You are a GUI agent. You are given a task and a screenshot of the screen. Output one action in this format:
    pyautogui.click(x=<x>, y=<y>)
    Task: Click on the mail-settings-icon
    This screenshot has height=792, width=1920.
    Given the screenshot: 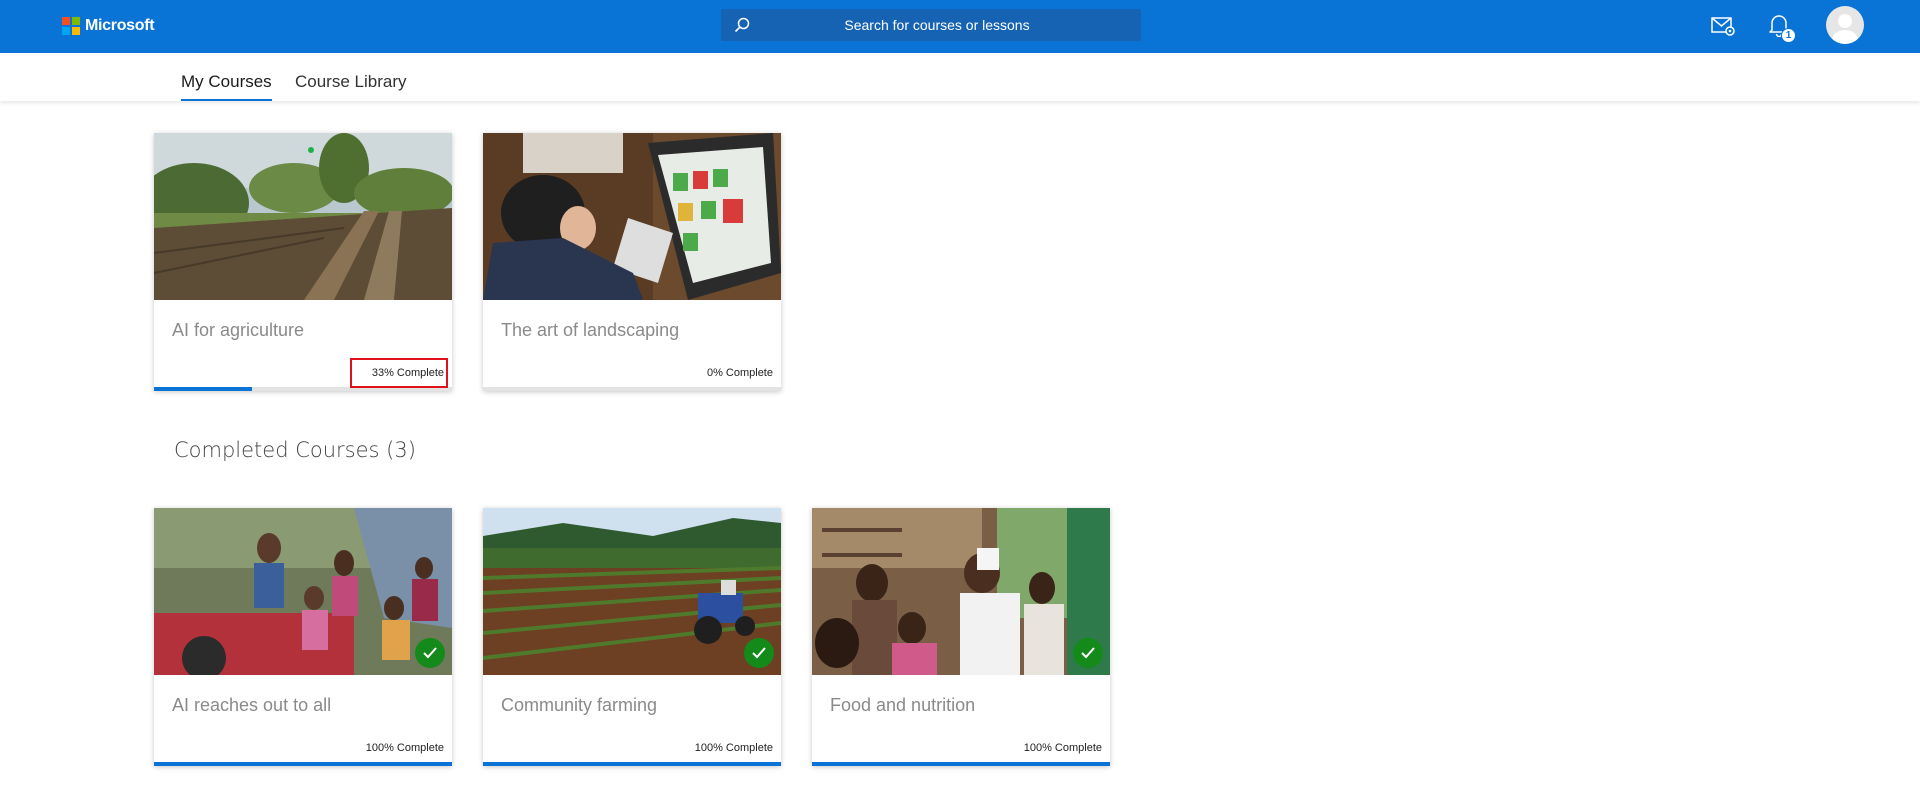 What is the action you would take?
    pyautogui.click(x=1723, y=26)
    